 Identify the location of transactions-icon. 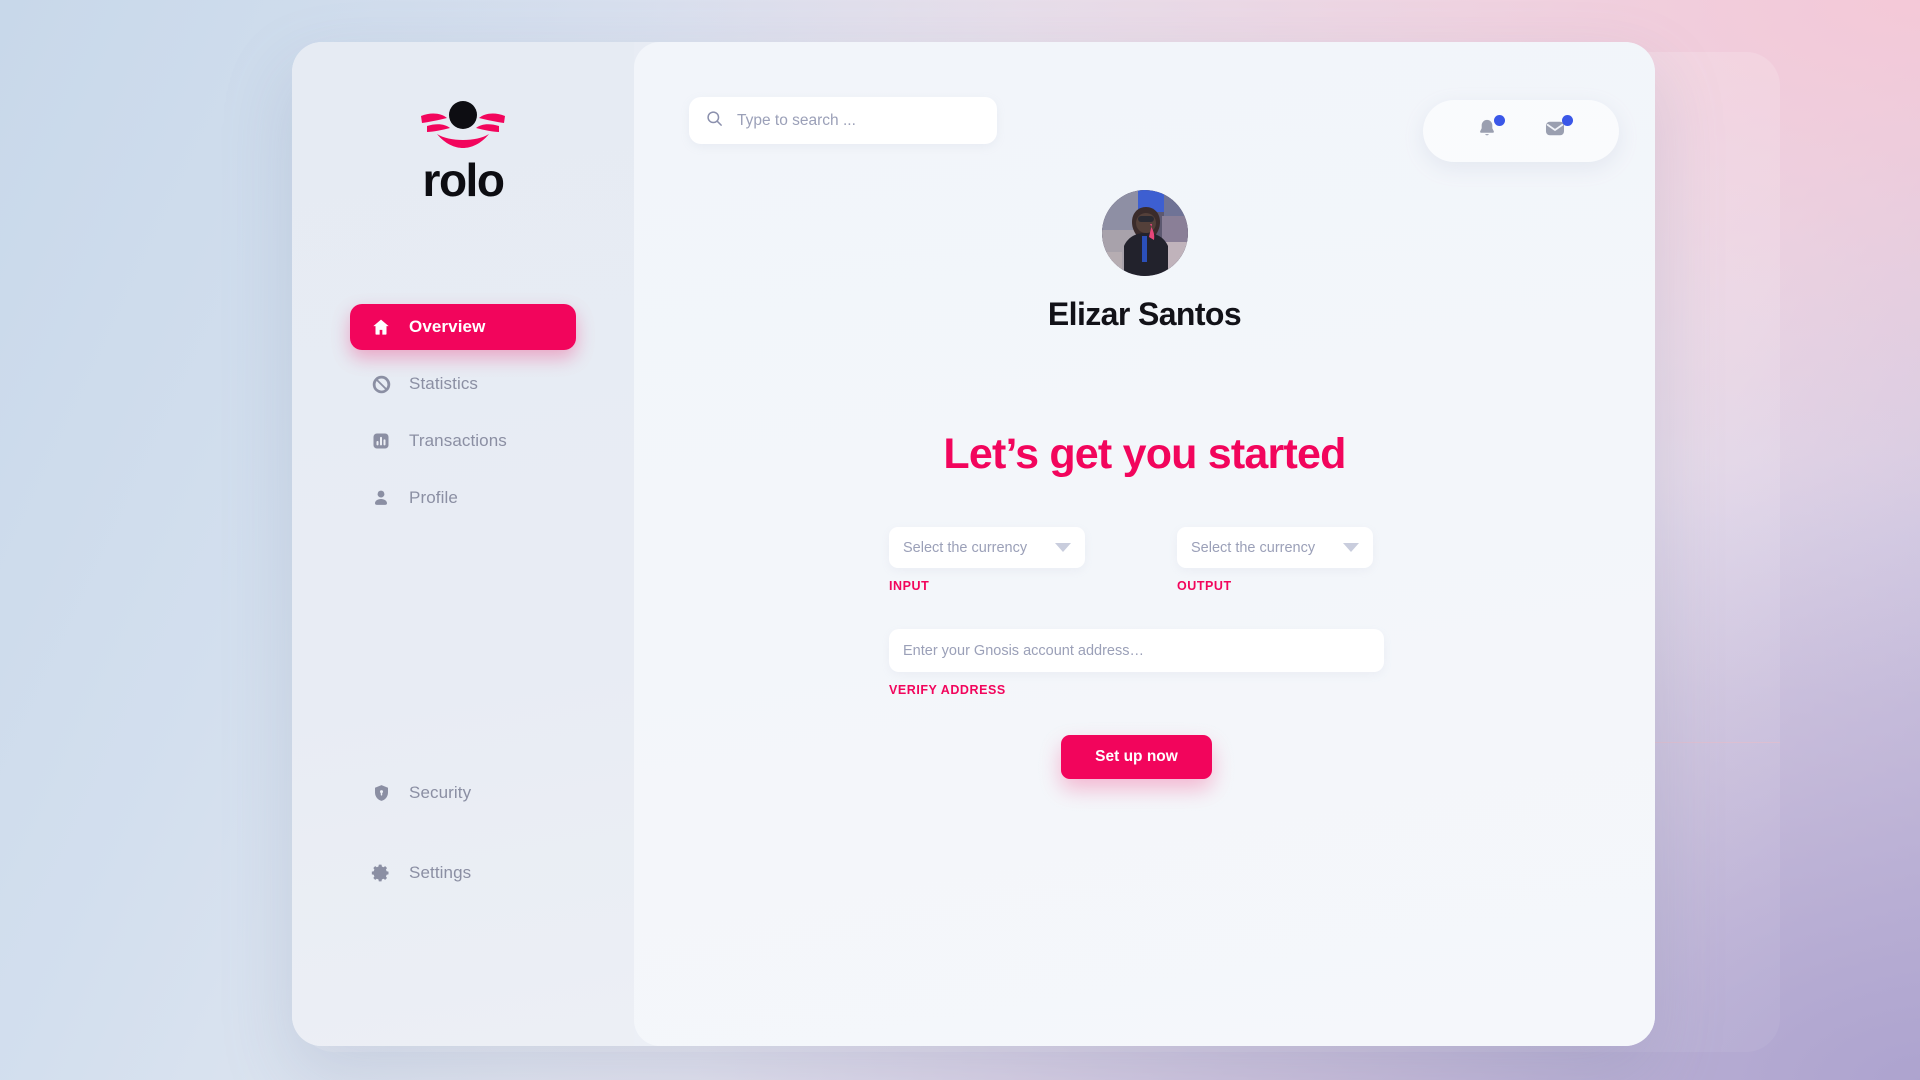
(381, 441).